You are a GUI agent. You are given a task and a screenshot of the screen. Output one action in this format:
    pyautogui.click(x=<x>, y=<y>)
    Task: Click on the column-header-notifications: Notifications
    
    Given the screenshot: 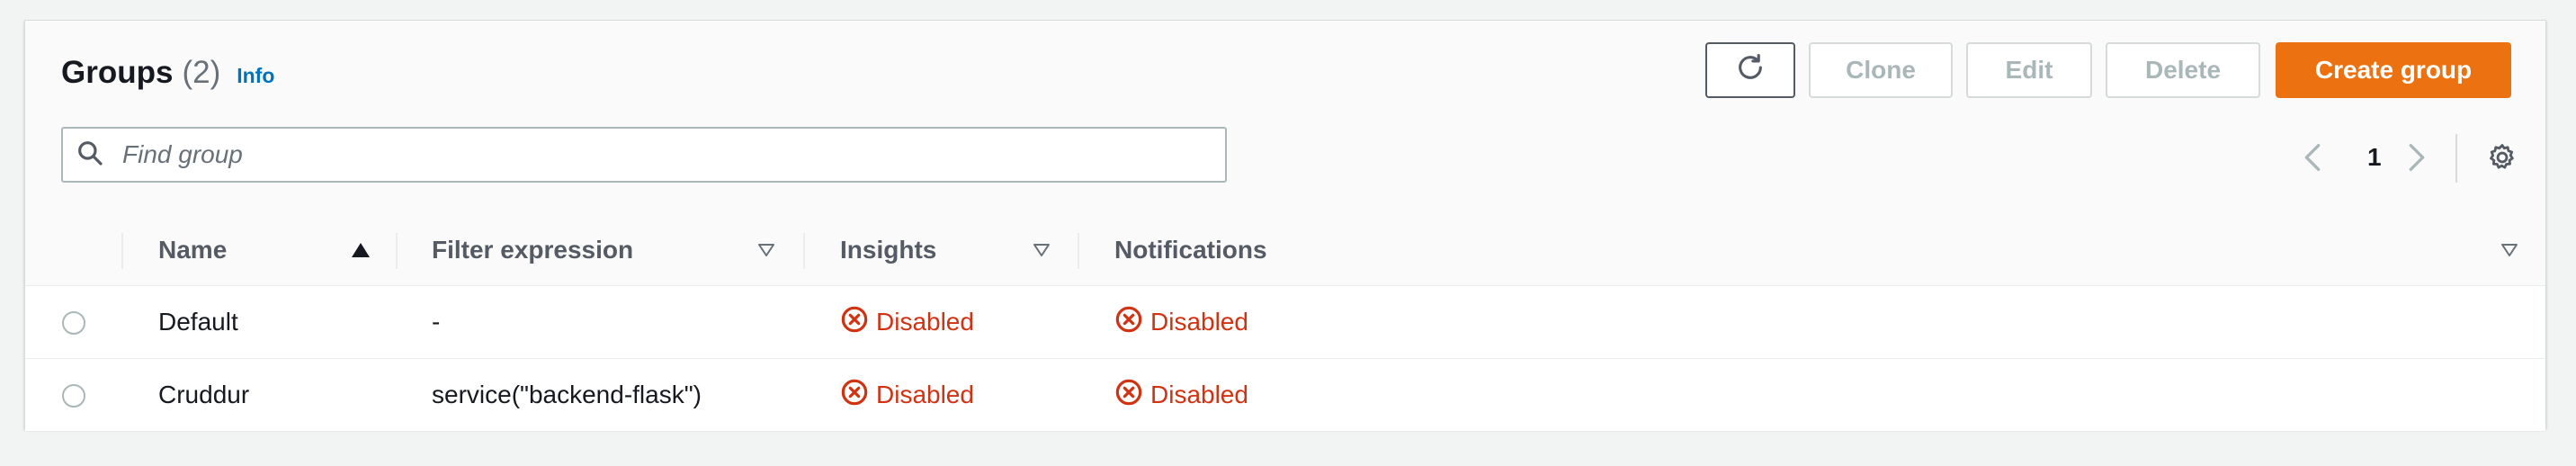 What is the action you would take?
    pyautogui.click(x=1190, y=250)
    